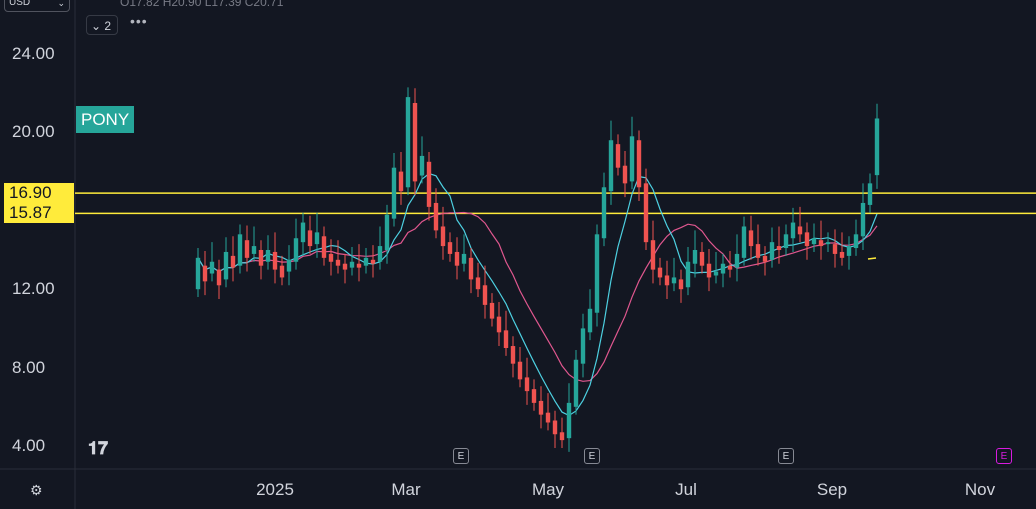 Image resolution: width=1036 pixels, height=509 pixels. What do you see at coordinates (108, 26) in the screenshot?
I see `indicator-count: 2` at bounding box center [108, 26].